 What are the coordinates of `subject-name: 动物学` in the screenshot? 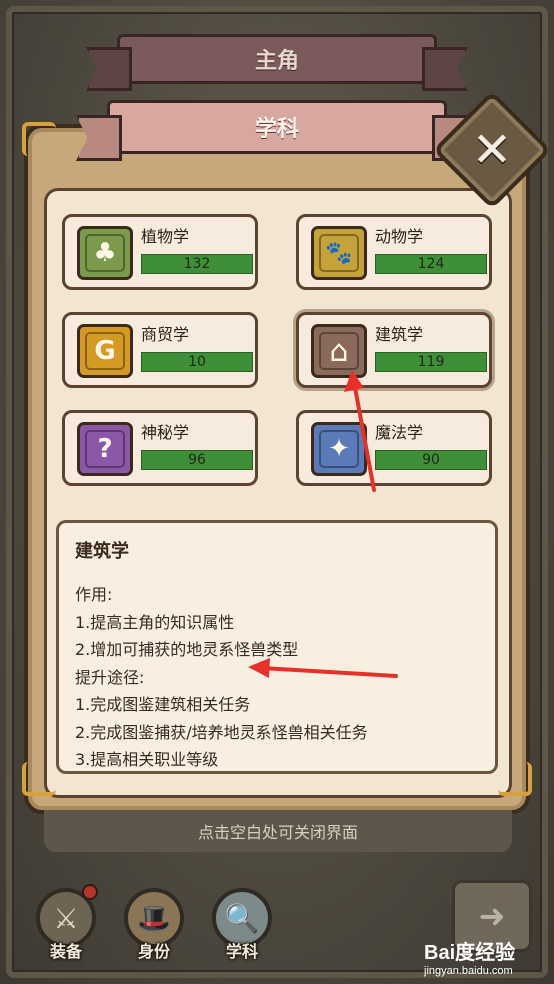 It's located at (399, 236).